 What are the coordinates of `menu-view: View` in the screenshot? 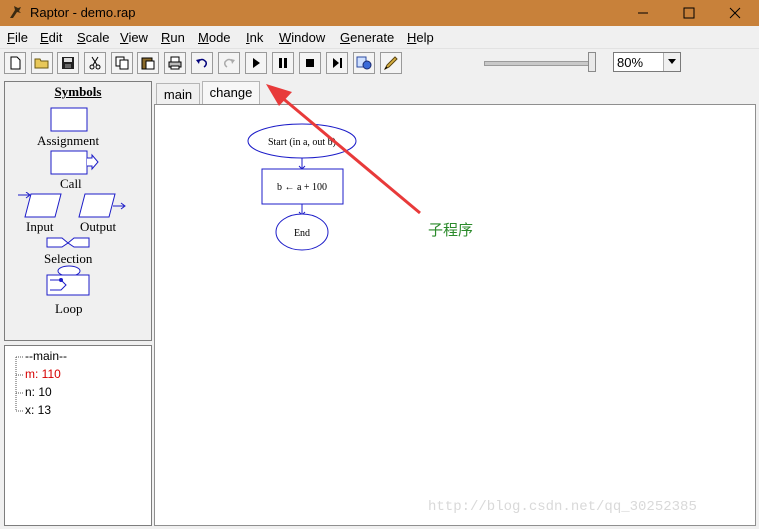 It's located at (134, 37).